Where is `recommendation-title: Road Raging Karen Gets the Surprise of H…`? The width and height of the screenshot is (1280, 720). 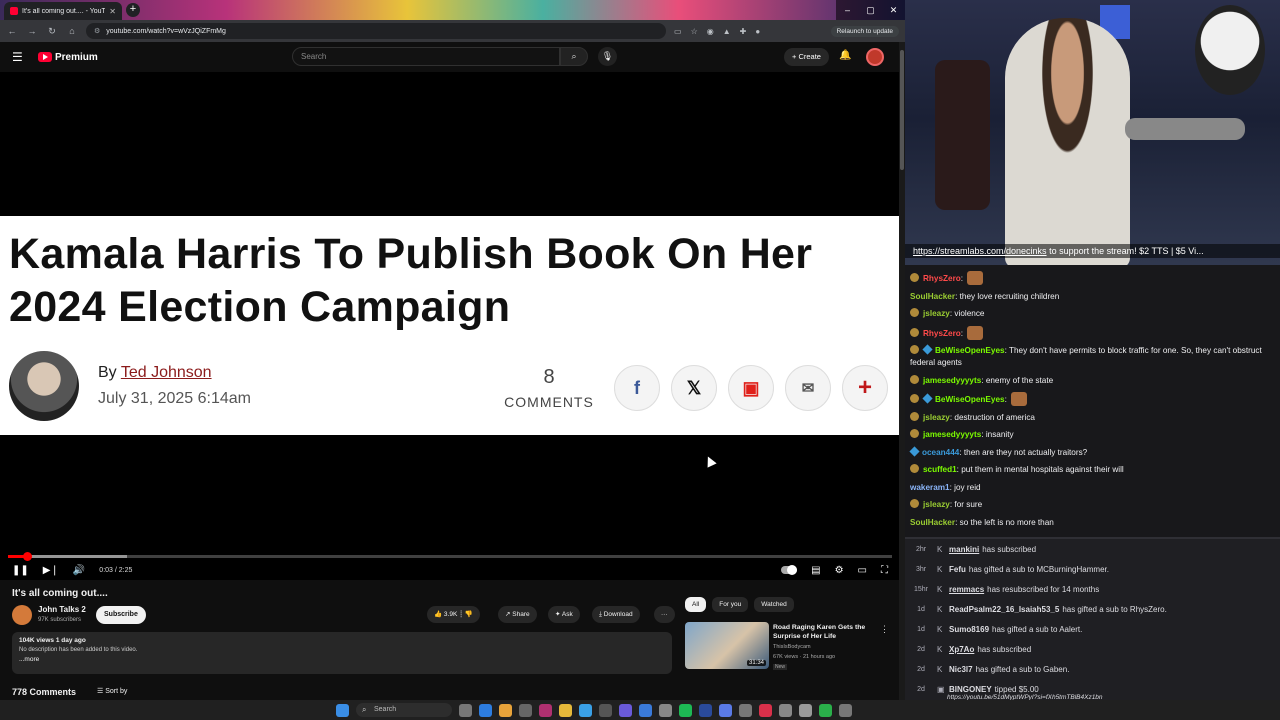 recommendation-title: Road Raging Karen Gets the Surprise of H… is located at coordinates (823, 632).